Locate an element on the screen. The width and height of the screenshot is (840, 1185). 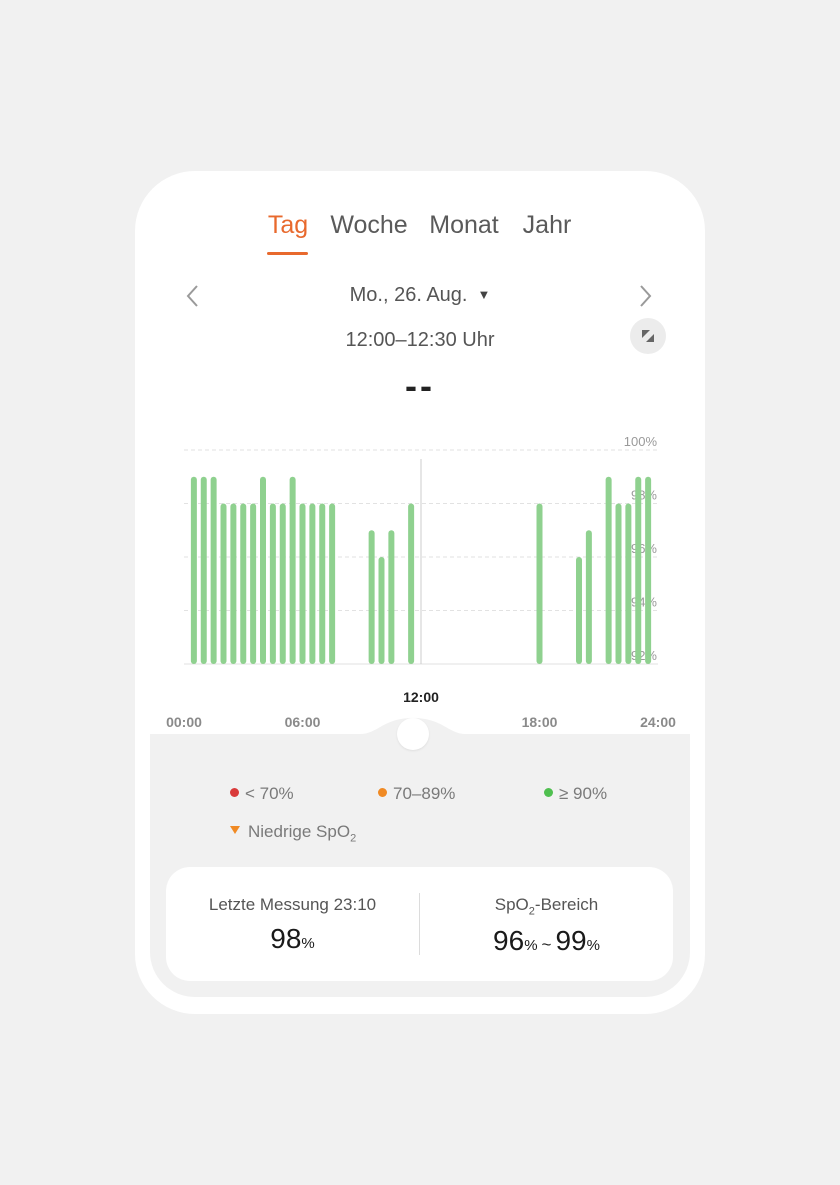
last-measurement-value: 98% is located at coordinates (292, 938).